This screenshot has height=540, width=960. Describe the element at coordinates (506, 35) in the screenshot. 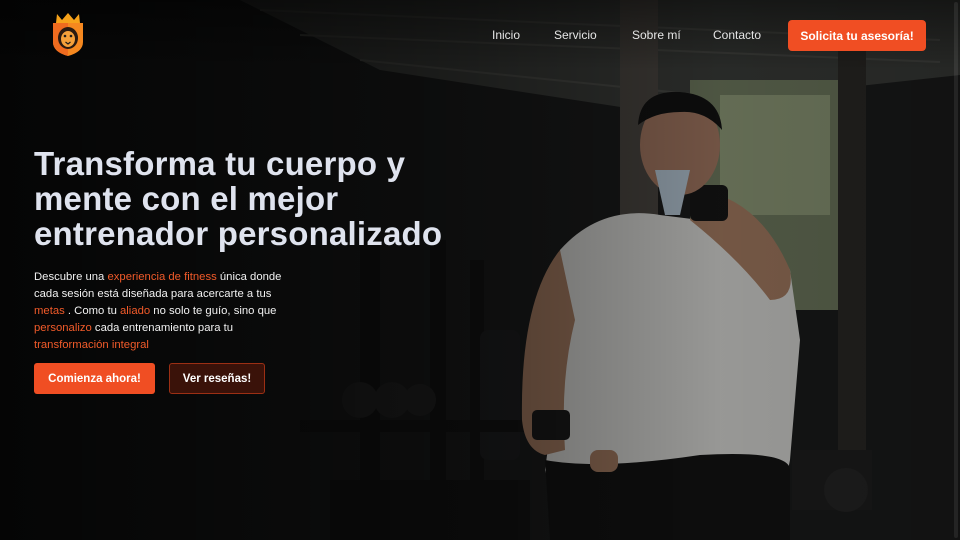

I see `nav-link-inicio: Inicio` at that location.